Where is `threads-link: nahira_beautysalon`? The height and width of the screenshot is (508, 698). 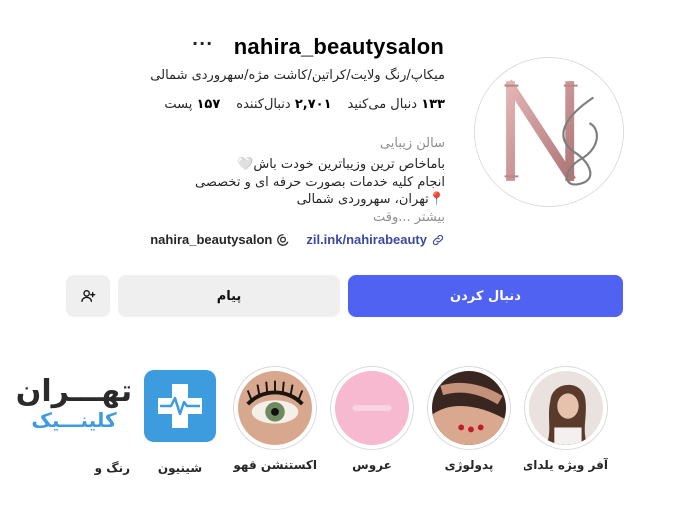
threads-link: nahira_beautysalon is located at coordinates (220, 239).